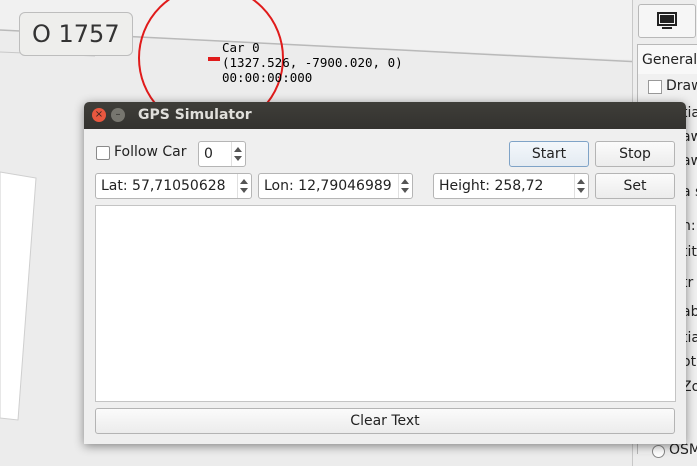  I want to click on panel-row-label: Draw, so click(681, 86).